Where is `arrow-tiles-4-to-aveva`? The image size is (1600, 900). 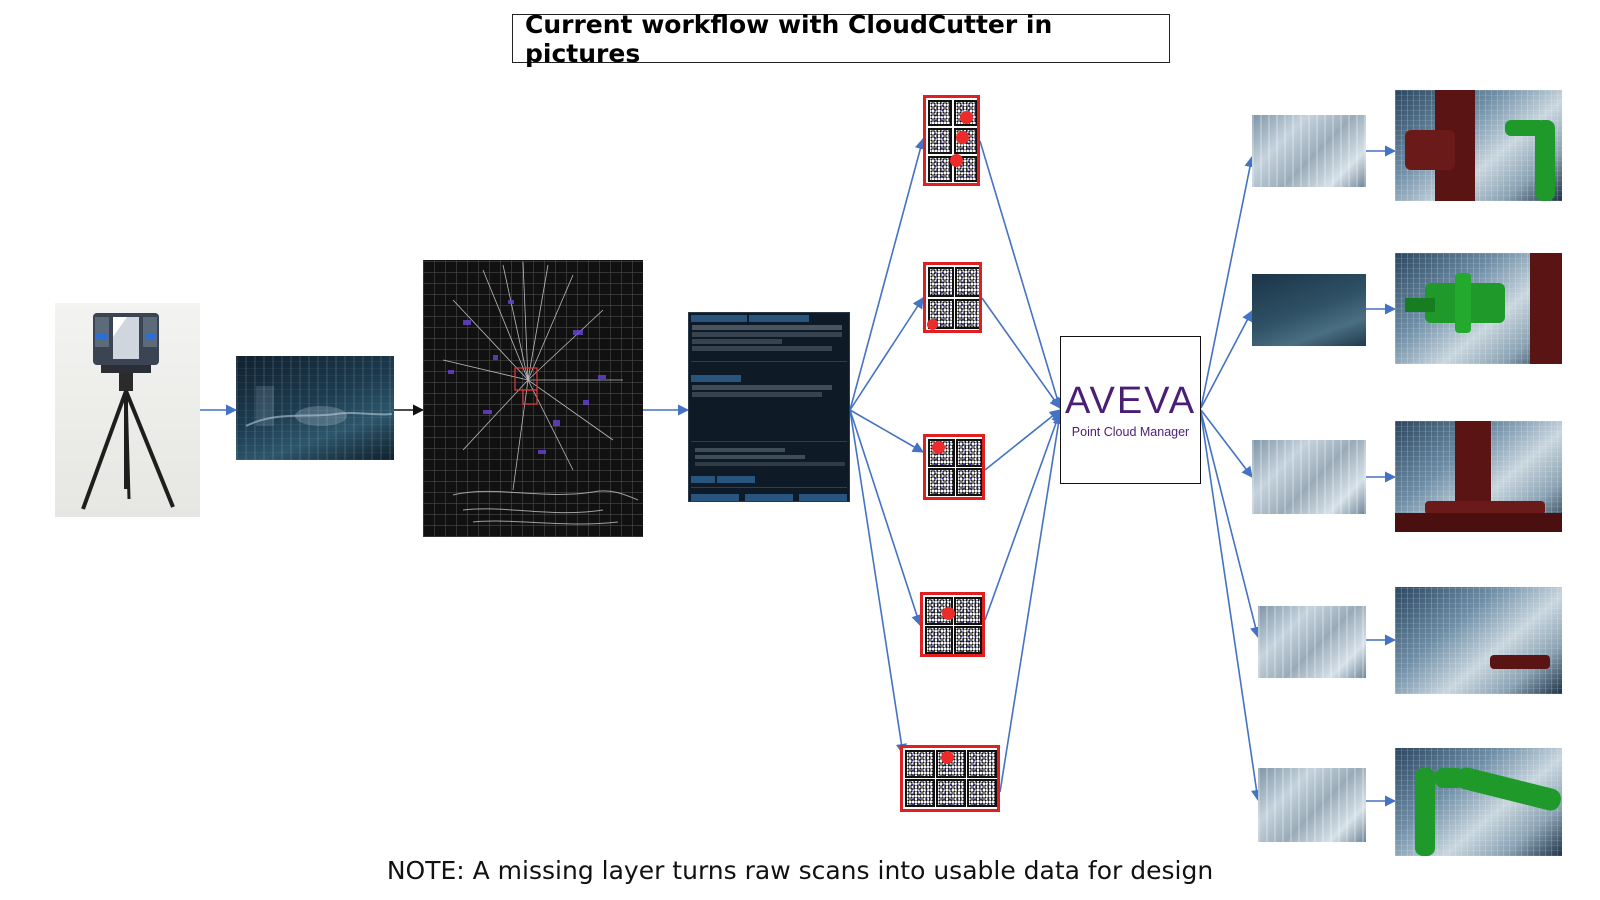
arrow-tiles-4-to-aveva is located at coordinates (1023, 515).